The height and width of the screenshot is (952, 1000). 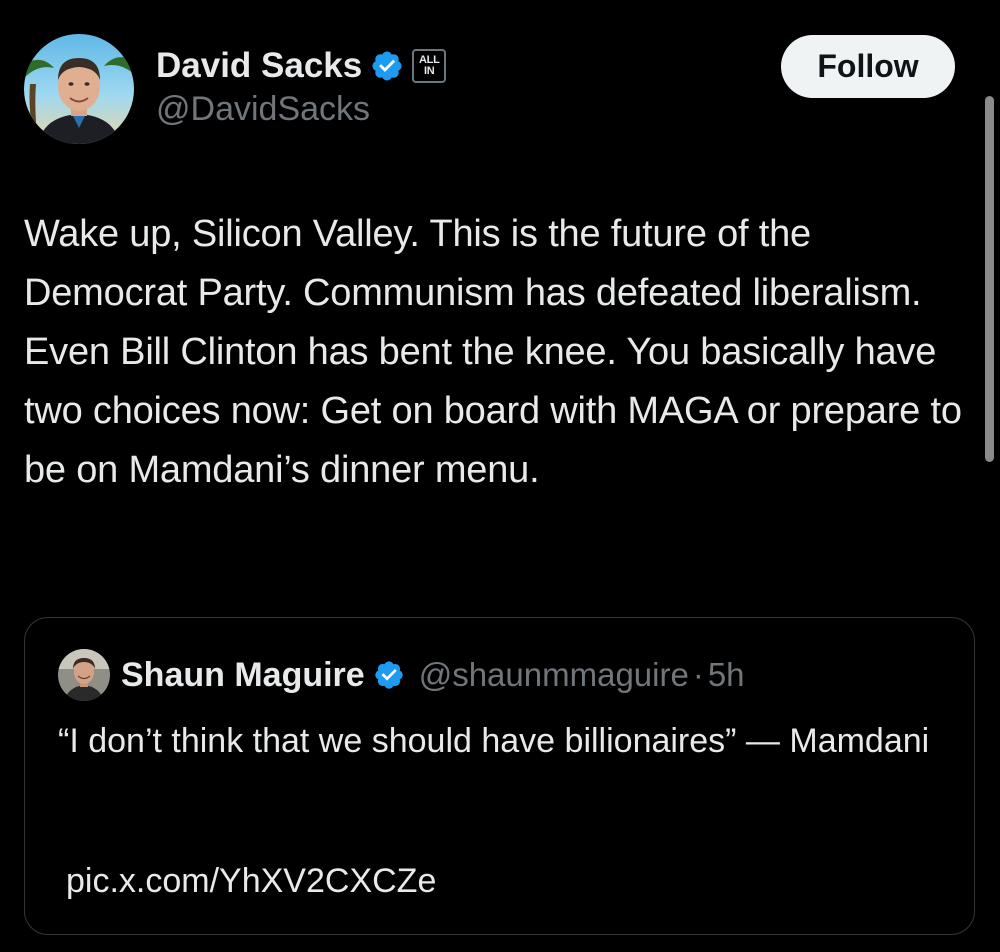 What do you see at coordinates (263, 109) in the screenshot?
I see `author-handle: @DavidSacks` at bounding box center [263, 109].